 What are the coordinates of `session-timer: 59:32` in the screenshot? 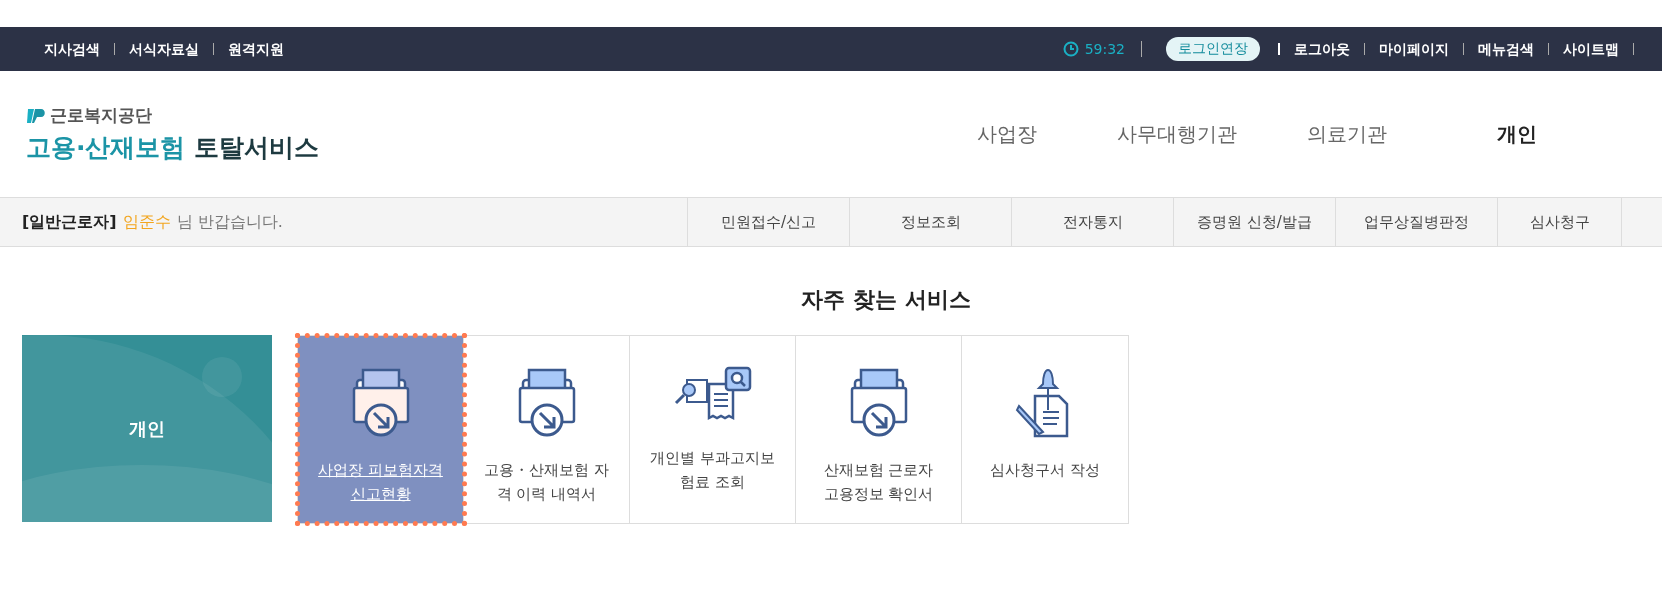 It's located at (1104, 49).